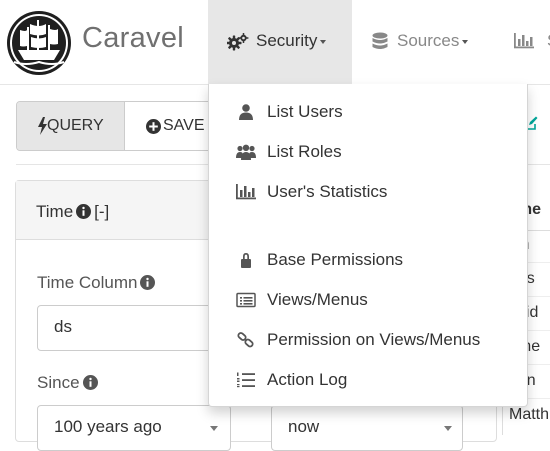  Describe the element at coordinates (133, 38) in the screenshot. I see `brand-name: Caravel` at that location.